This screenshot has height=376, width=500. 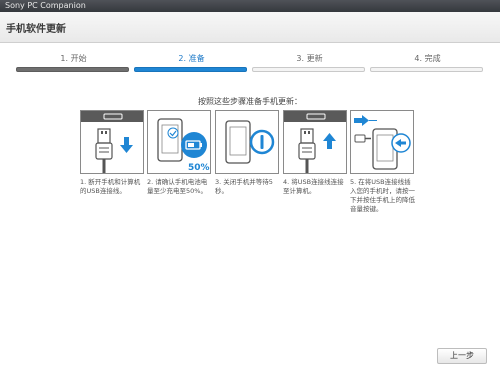 What do you see at coordinates (361, 120) in the screenshot?
I see `arrow-right-icon` at bounding box center [361, 120].